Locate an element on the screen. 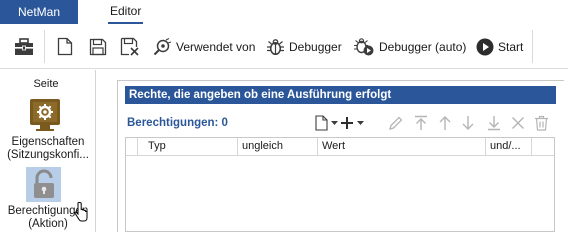 This screenshot has height=240, width=568. column-header-not-equal: ungleich is located at coordinates (278, 146).